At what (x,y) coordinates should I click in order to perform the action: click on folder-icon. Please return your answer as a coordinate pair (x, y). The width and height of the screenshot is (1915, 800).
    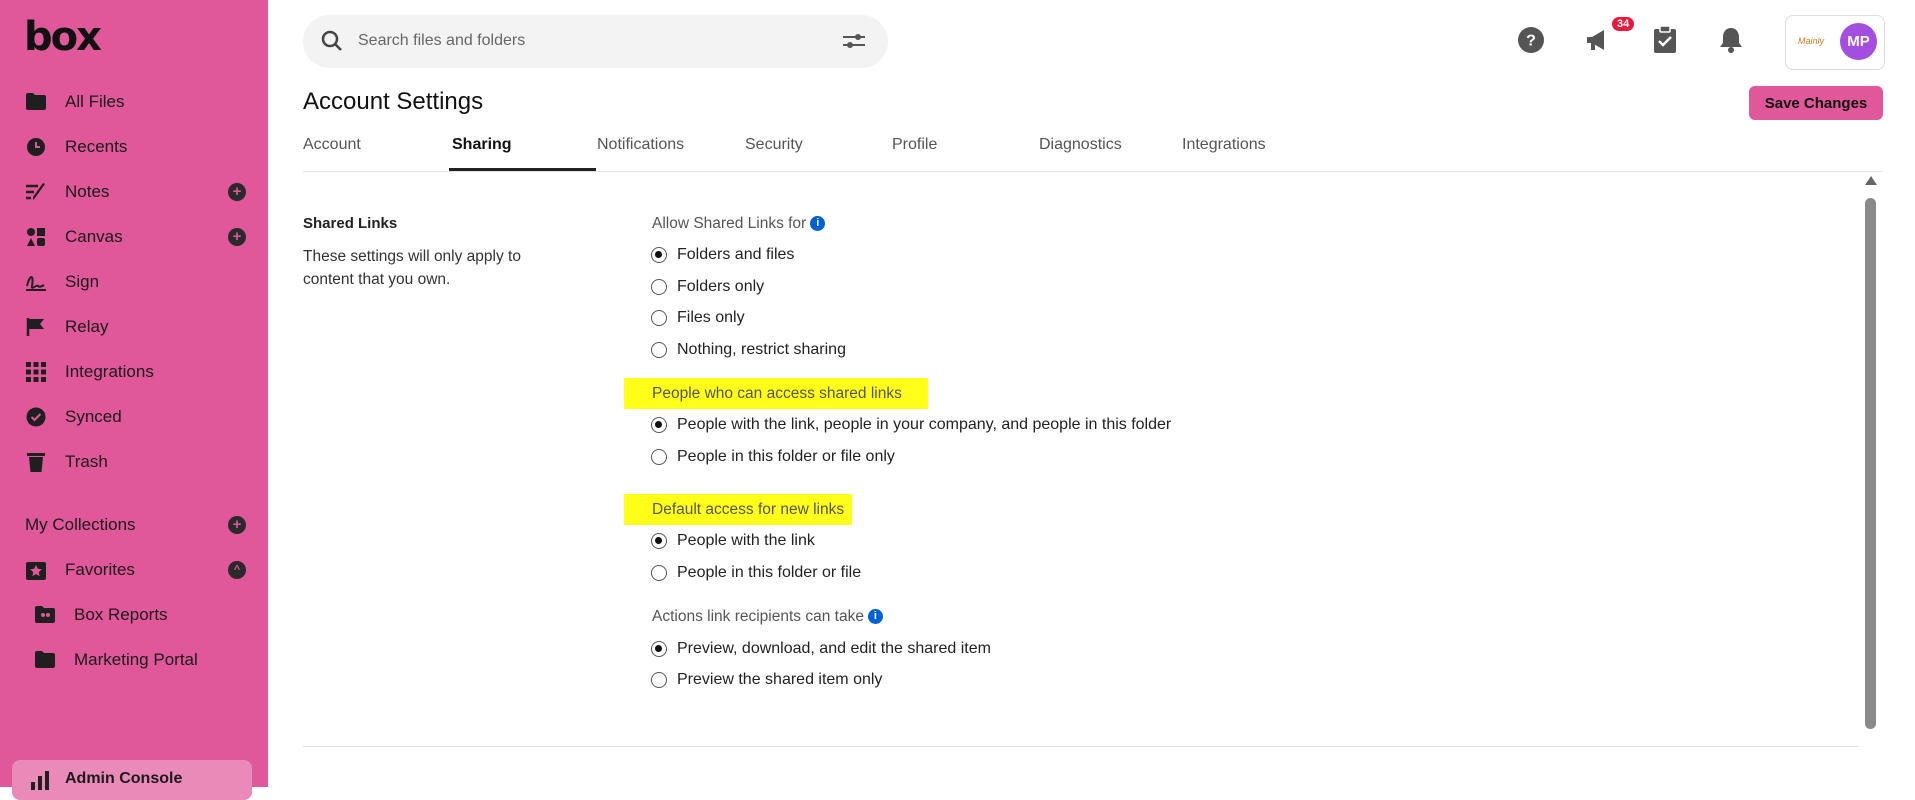
    Looking at the image, I should click on (36, 102).